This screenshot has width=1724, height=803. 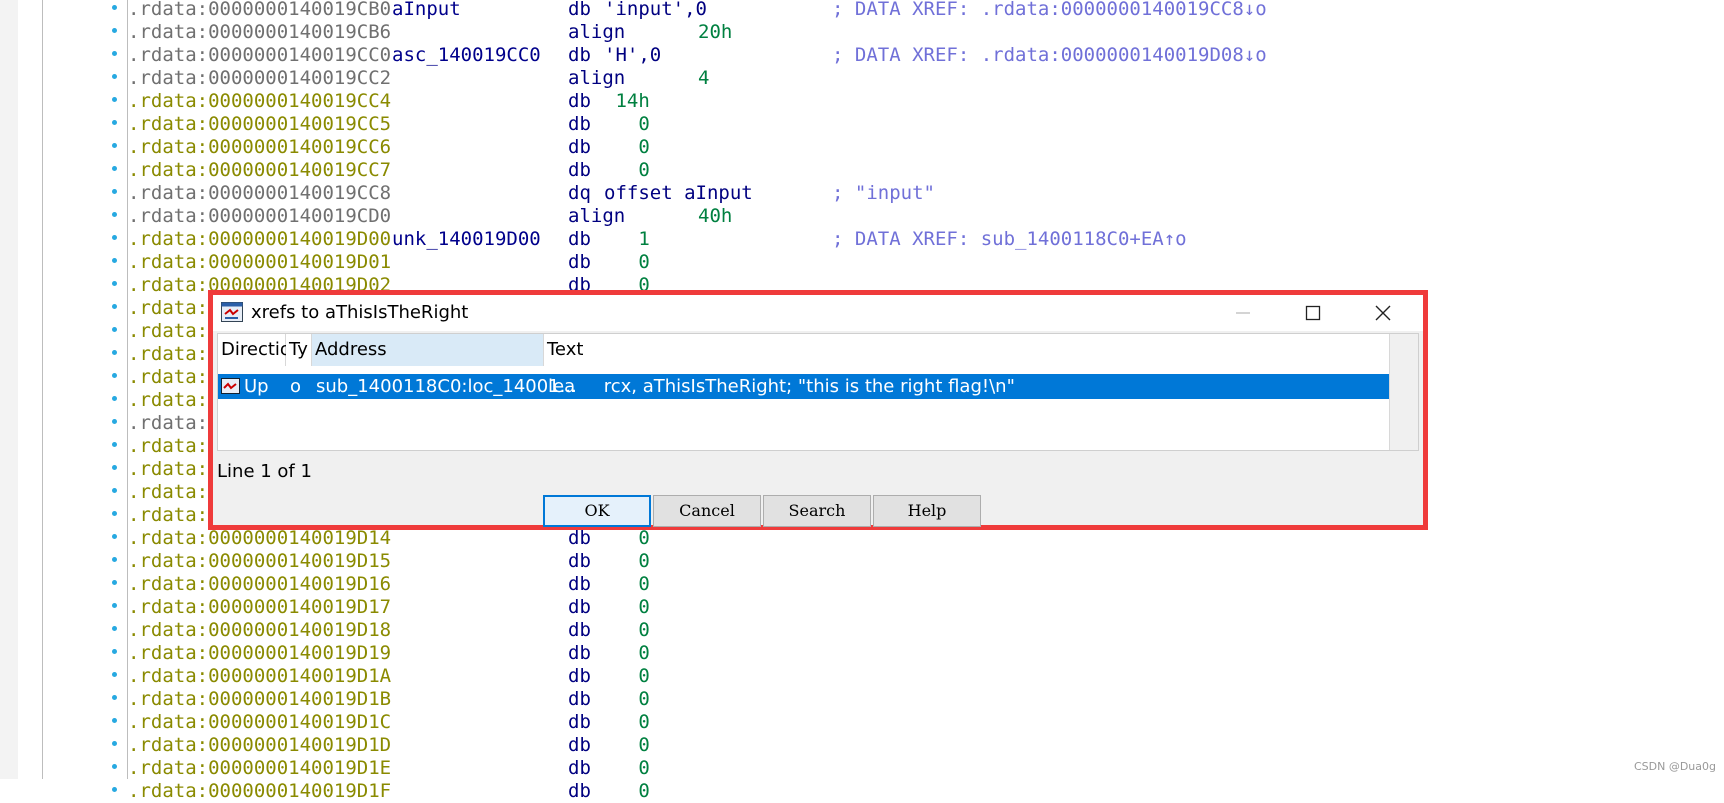 I want to click on line-operands: 40h, so click(x=715, y=216).